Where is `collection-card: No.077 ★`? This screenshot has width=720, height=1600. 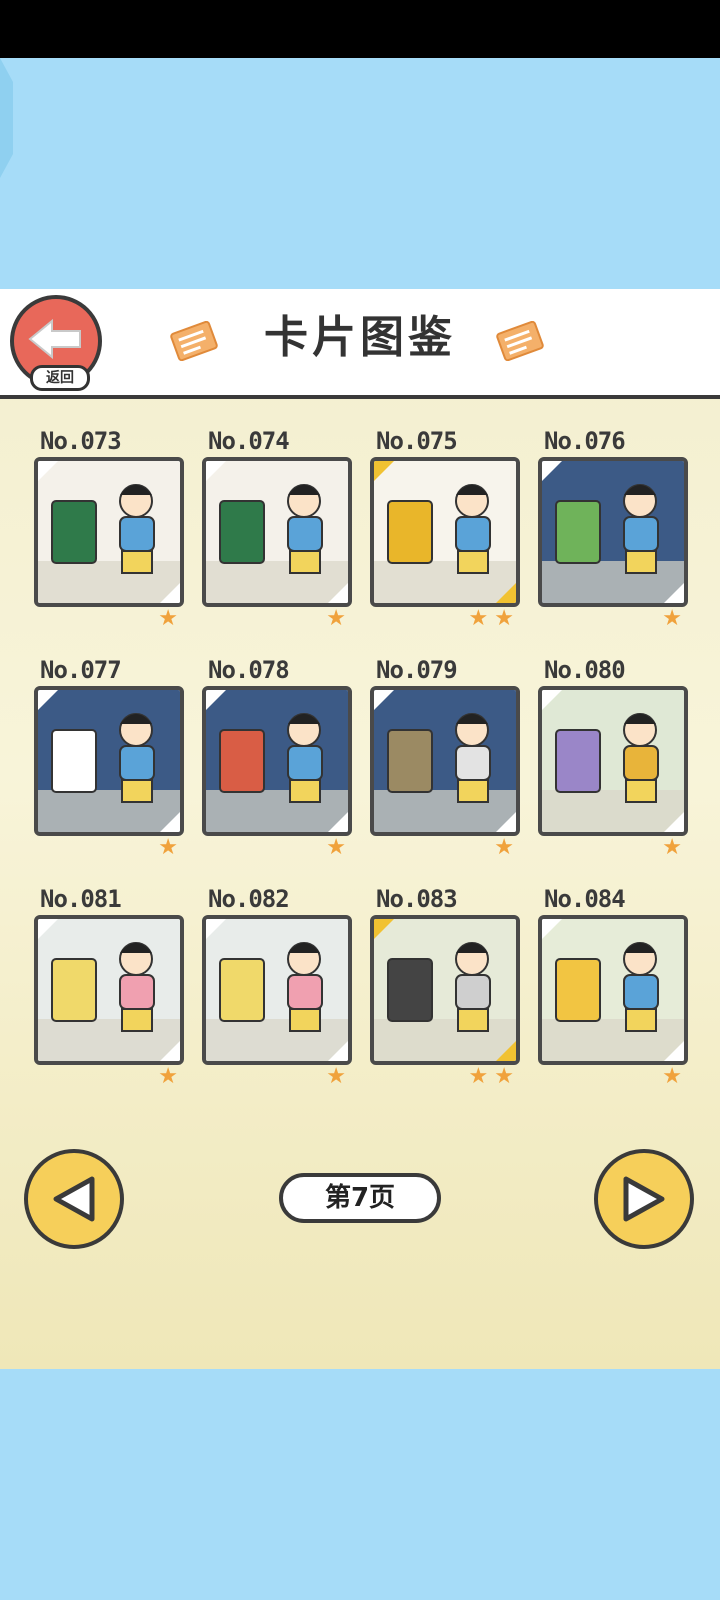
collection-card: No.077 ★ is located at coordinates (109, 758).